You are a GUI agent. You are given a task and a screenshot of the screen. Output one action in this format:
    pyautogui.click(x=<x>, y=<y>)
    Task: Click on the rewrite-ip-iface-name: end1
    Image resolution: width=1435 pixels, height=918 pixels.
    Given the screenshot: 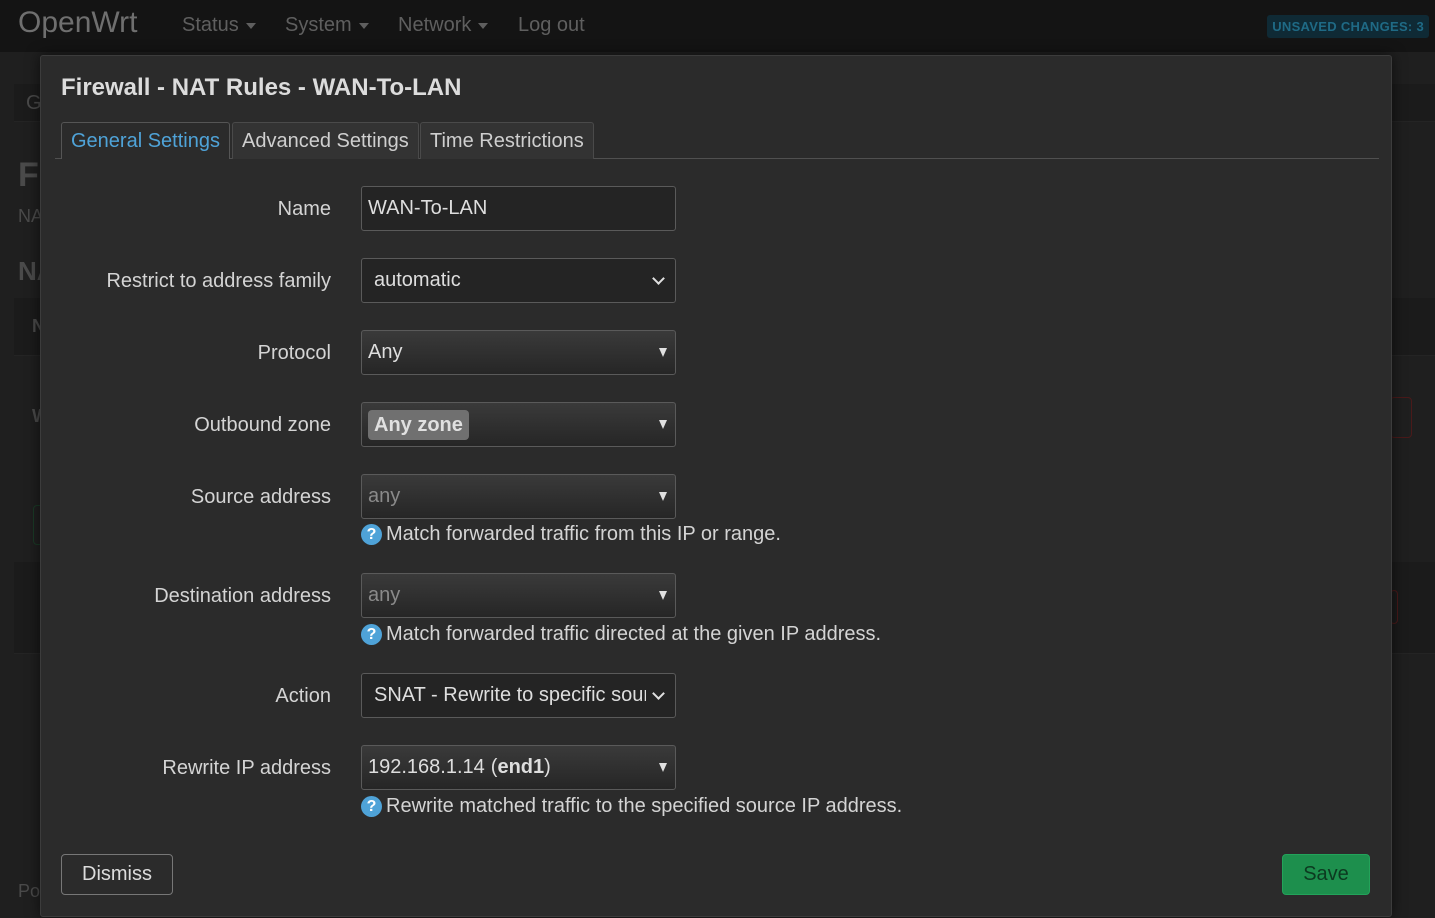 What is the action you would take?
    pyautogui.click(x=521, y=767)
    